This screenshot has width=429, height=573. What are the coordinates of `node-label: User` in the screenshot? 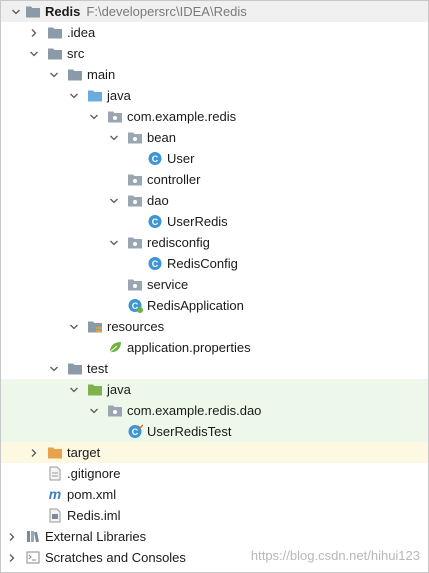 It's located at (181, 158).